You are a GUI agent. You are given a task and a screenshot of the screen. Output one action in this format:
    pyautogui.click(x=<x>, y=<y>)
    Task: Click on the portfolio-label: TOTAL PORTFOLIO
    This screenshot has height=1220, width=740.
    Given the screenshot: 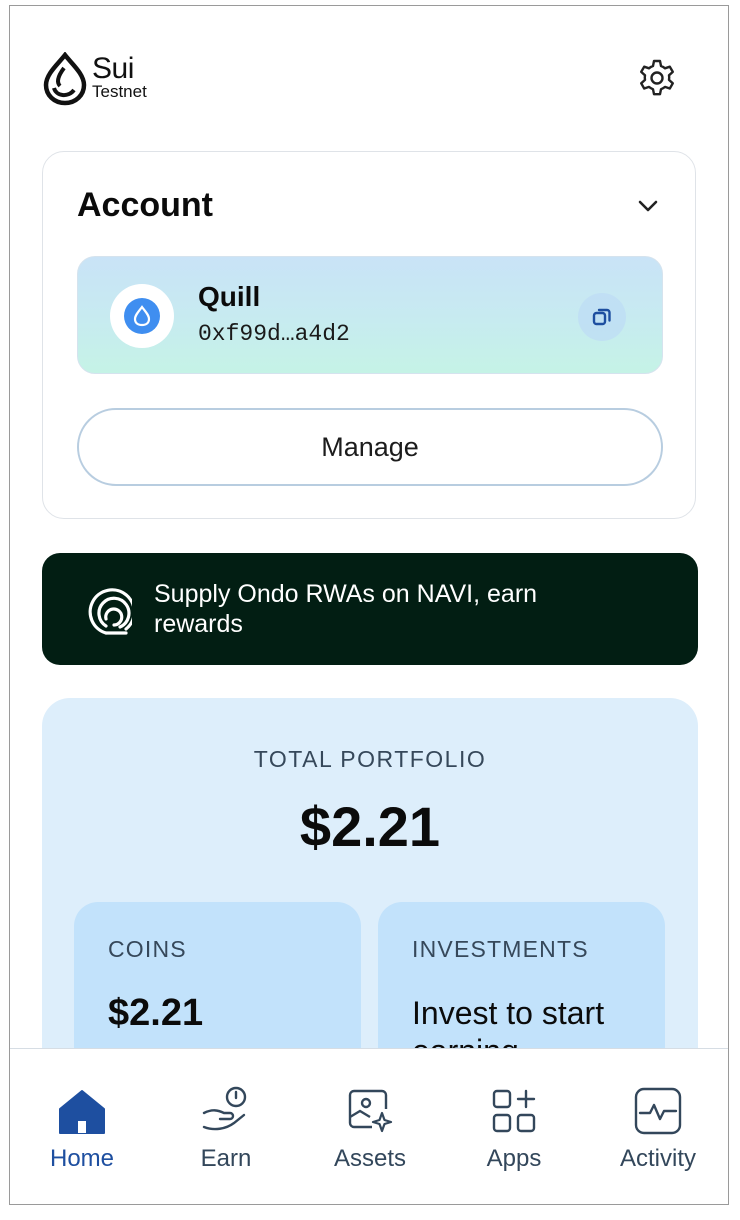 What is the action you would take?
    pyautogui.click(x=370, y=759)
    